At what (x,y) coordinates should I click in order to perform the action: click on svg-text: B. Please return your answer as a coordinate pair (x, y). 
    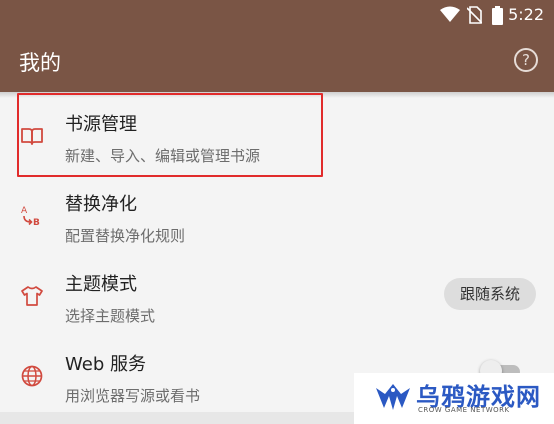
    Looking at the image, I should click on (36, 223).